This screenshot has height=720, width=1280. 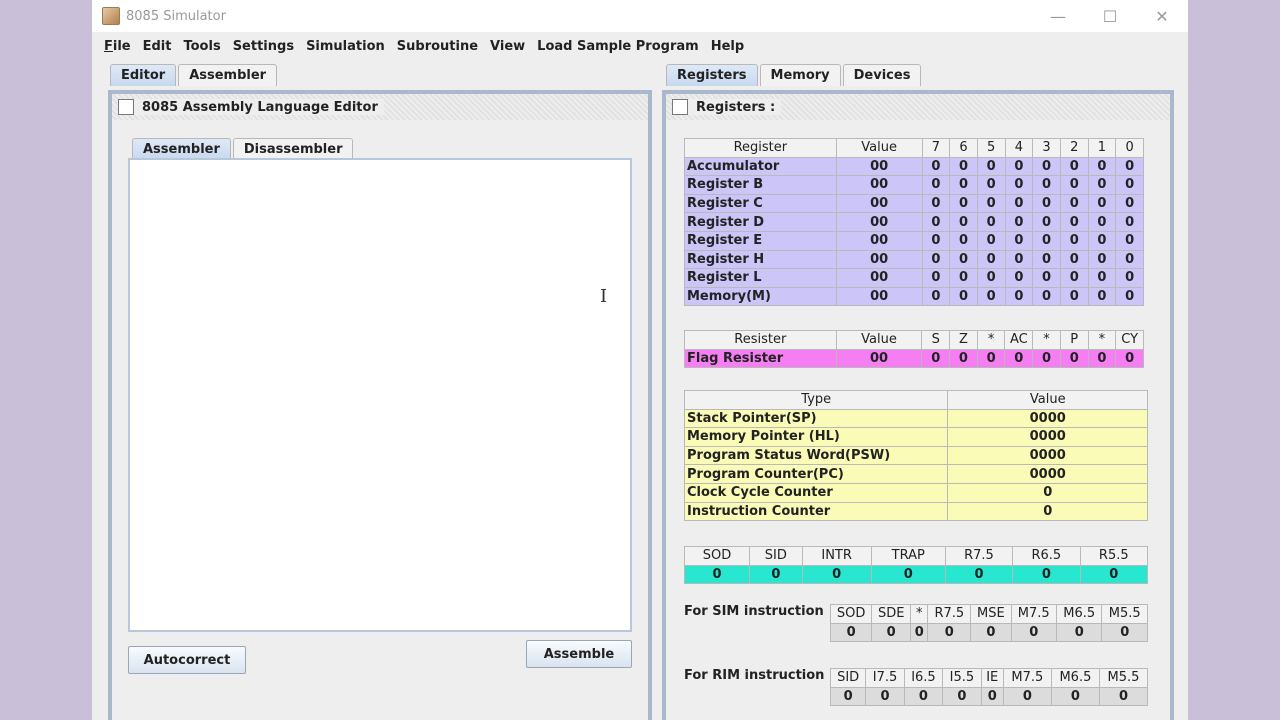 I want to click on type-row: Program Status Word(PSW) 0000, so click(x=915, y=455).